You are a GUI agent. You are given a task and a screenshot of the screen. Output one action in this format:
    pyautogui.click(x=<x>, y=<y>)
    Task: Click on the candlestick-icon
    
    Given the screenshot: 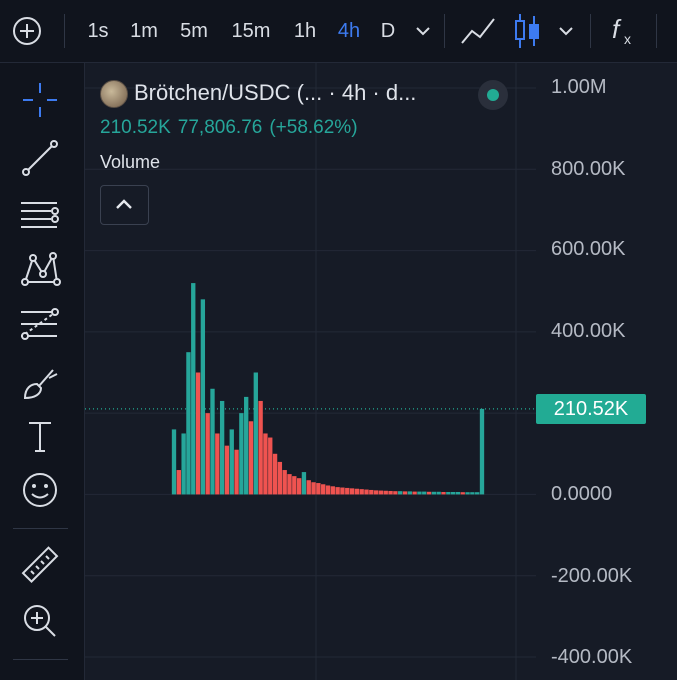 What is the action you would take?
    pyautogui.click(x=527, y=31)
    